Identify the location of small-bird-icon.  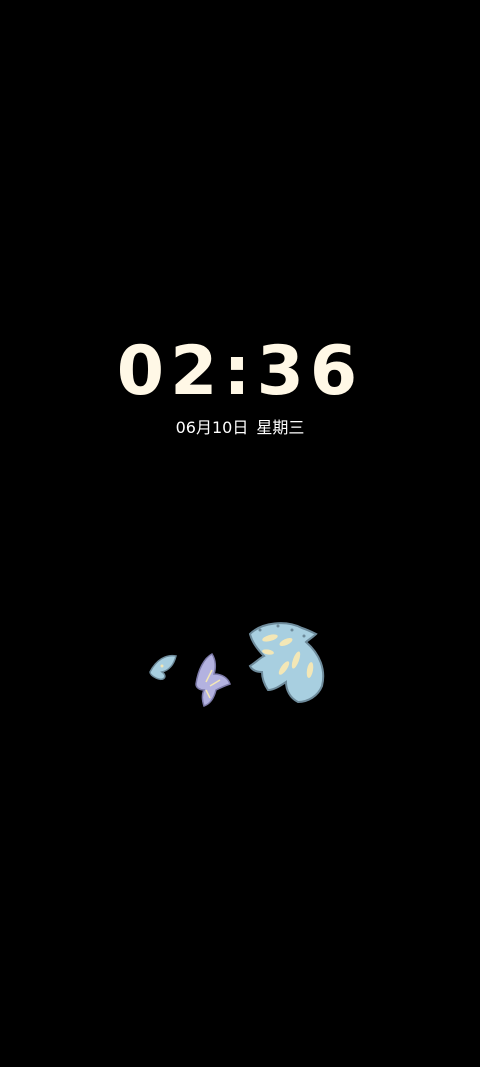
(163, 667).